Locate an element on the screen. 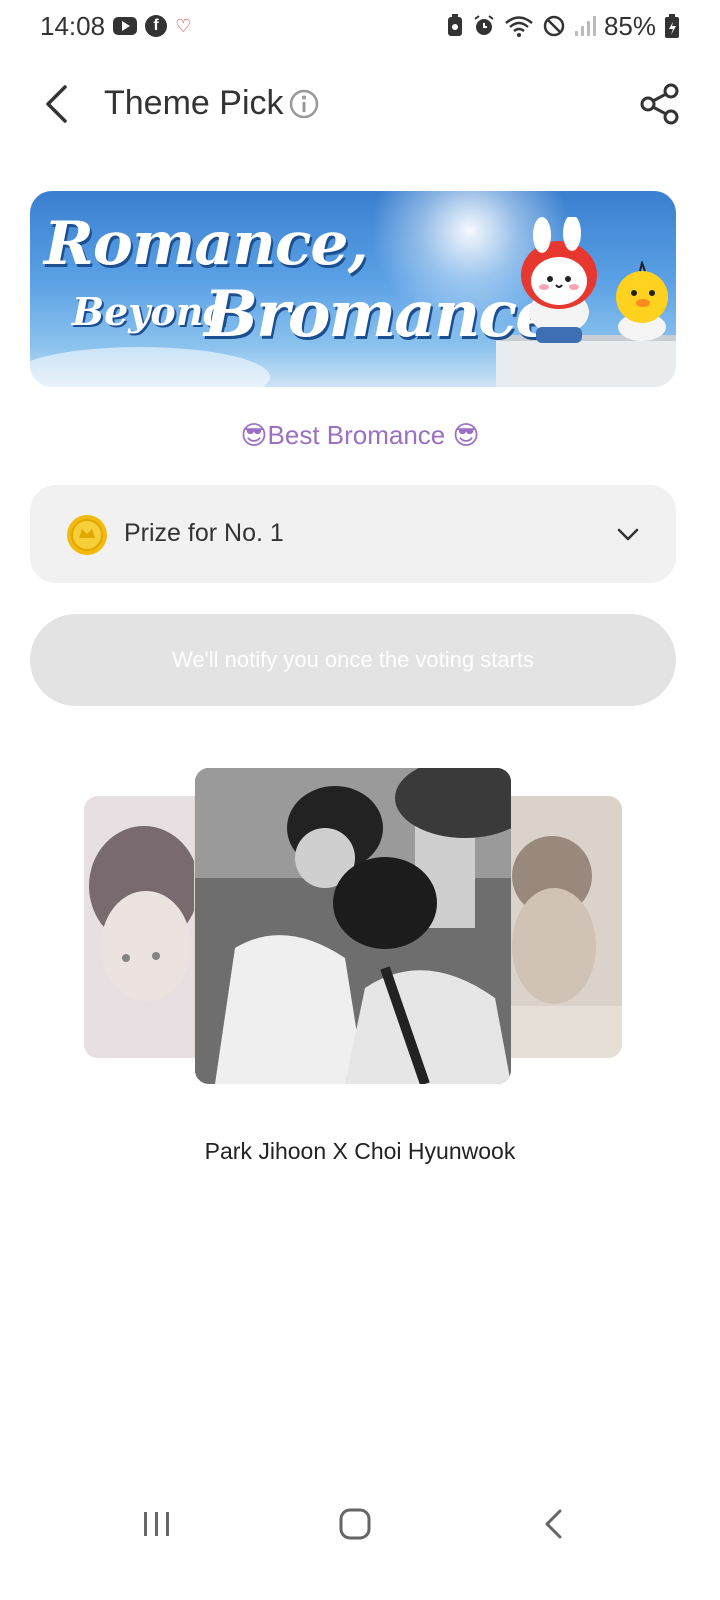 This screenshot has height=1600, width=720. status-left: 14:08 f ♡ is located at coordinates (115, 26).